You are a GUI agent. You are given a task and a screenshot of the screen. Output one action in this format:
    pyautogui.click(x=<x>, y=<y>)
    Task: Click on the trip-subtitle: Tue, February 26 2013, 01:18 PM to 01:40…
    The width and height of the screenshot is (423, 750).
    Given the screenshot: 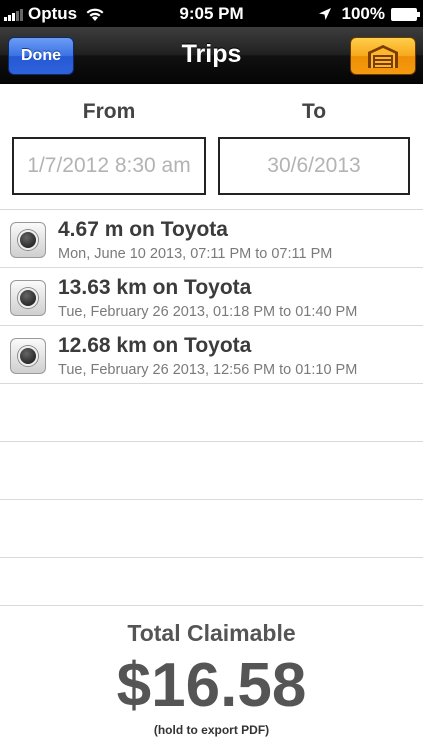 What is the action you would take?
    pyautogui.click(x=208, y=312)
    